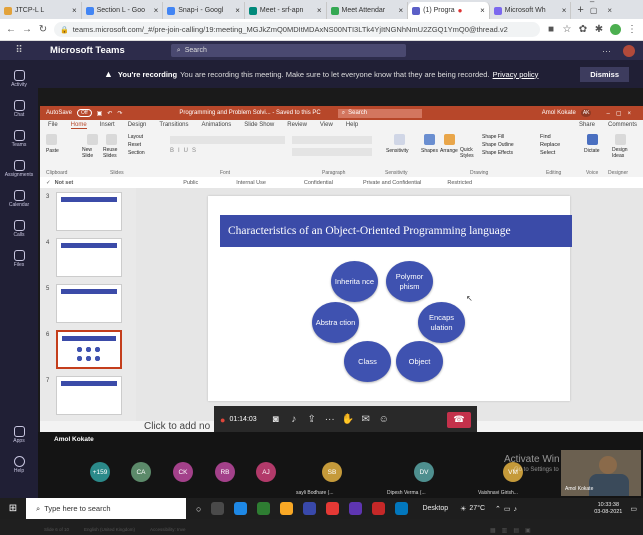 This screenshot has width=643, height=535. What do you see at coordinates (27, 29) in the screenshot?
I see `forward-icon: →` at bounding box center [27, 29].